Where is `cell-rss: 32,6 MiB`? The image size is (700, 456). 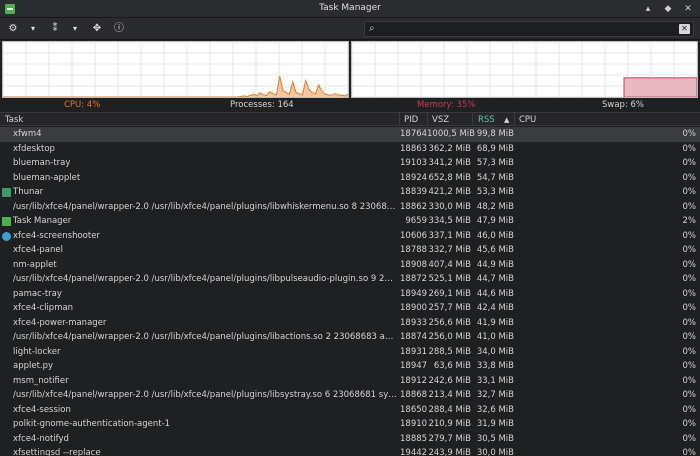
cell-rss: 32,6 MiB is located at coordinates (495, 409).